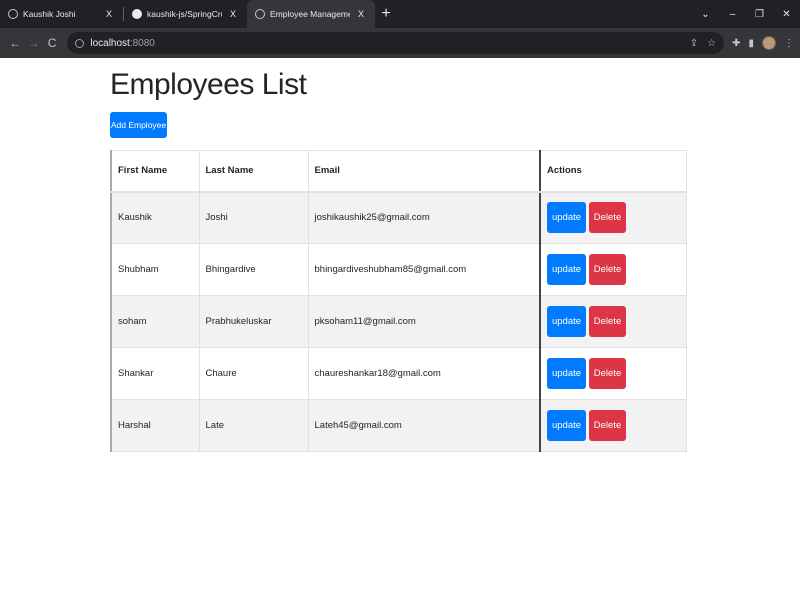  Describe the element at coordinates (33, 43) in the screenshot. I see `forward-button: →` at that location.